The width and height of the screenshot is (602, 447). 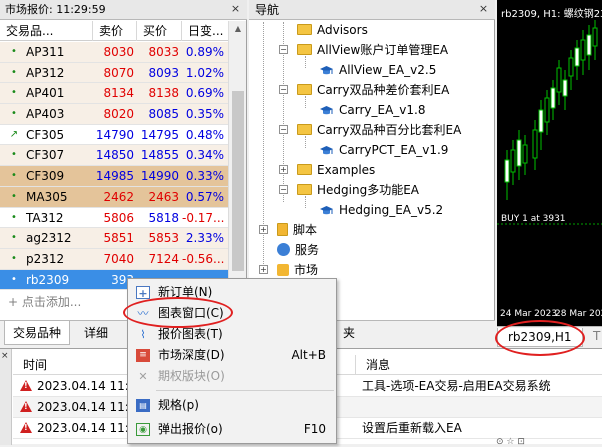 What do you see at coordinates (342, 30) in the screenshot?
I see `tree-label: Advisors` at bounding box center [342, 30].